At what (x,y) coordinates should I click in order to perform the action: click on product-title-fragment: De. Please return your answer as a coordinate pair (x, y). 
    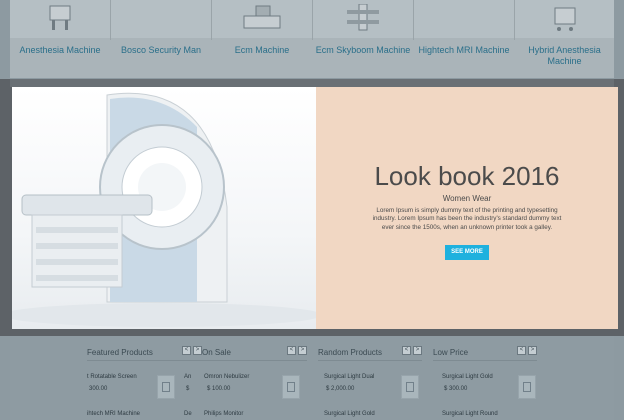
    Looking at the image, I should click on (188, 414).